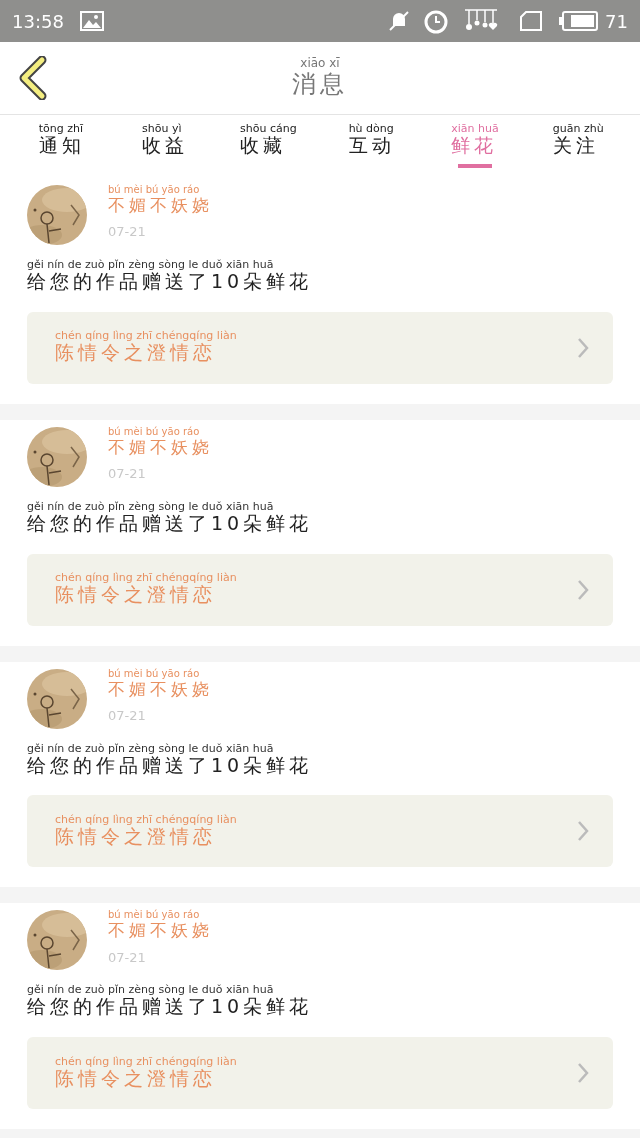 Image resolution: width=640 pixels, height=1138 pixels. What do you see at coordinates (436, 21) in the screenshot?
I see `alarm-icon` at bounding box center [436, 21].